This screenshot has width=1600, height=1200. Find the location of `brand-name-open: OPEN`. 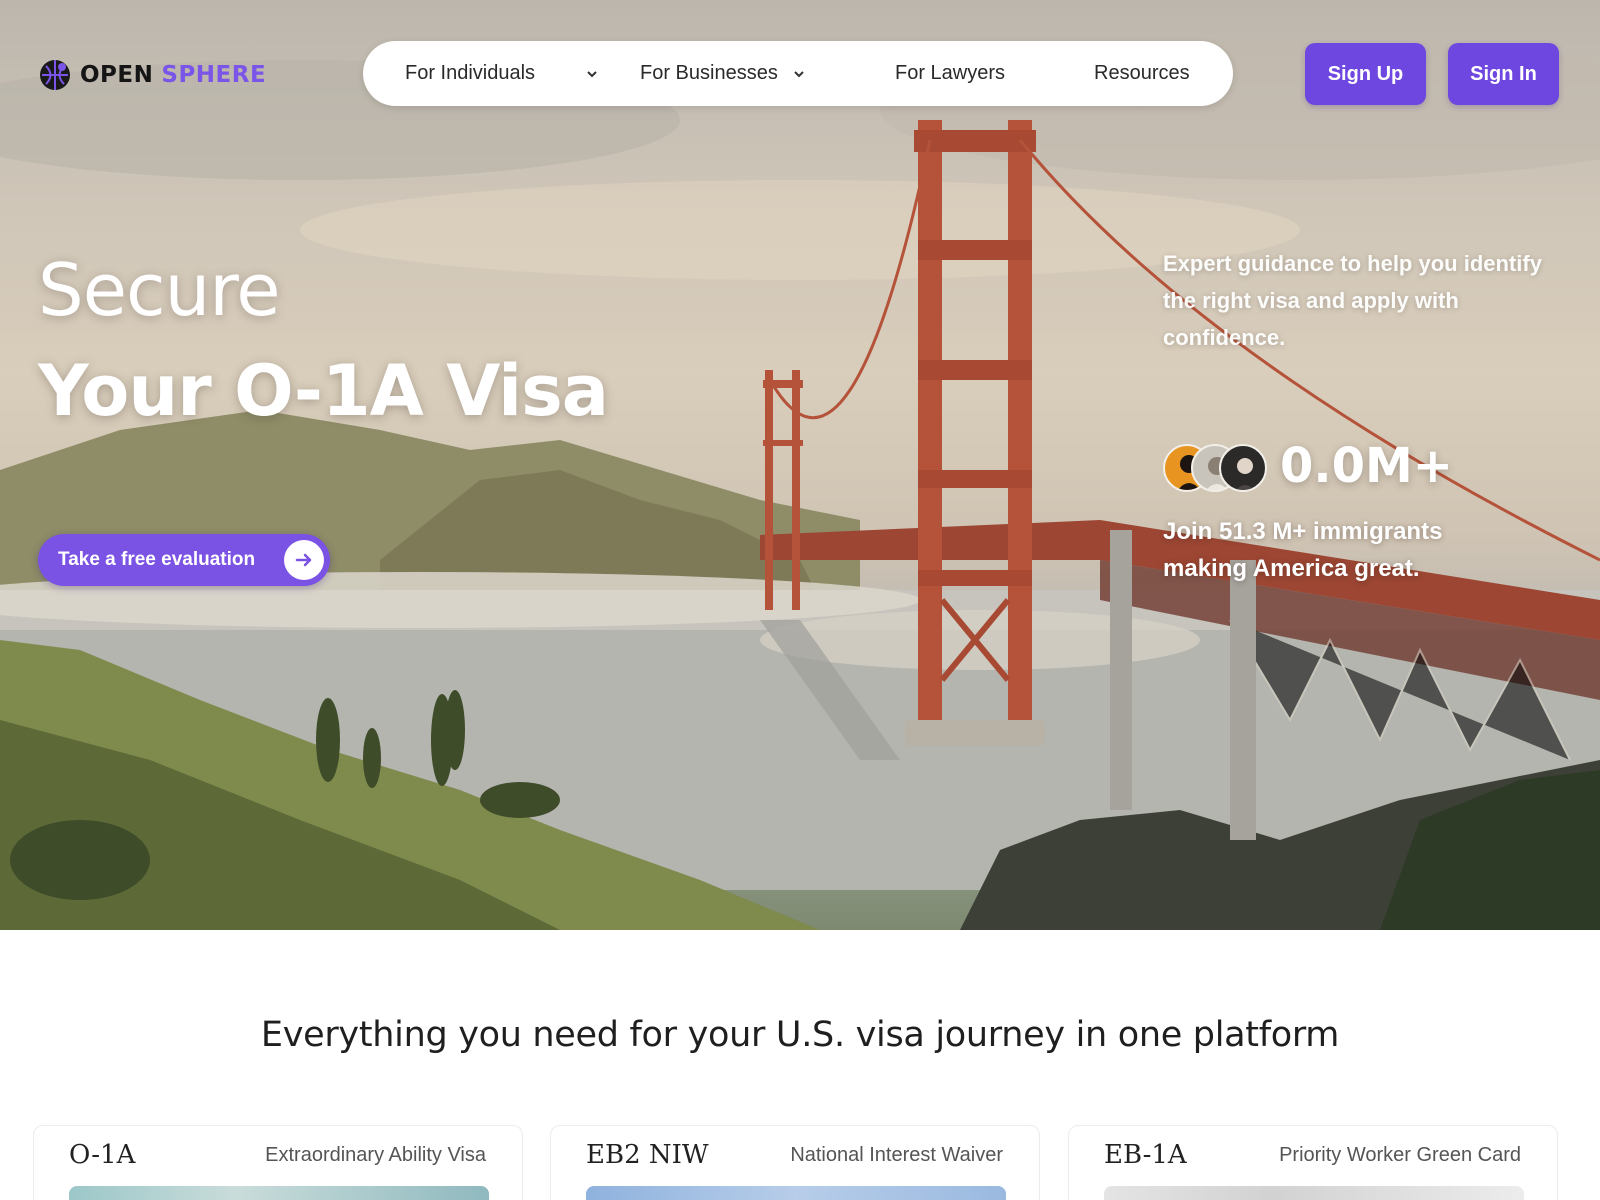

brand-name-open: OPEN is located at coordinates (117, 75).